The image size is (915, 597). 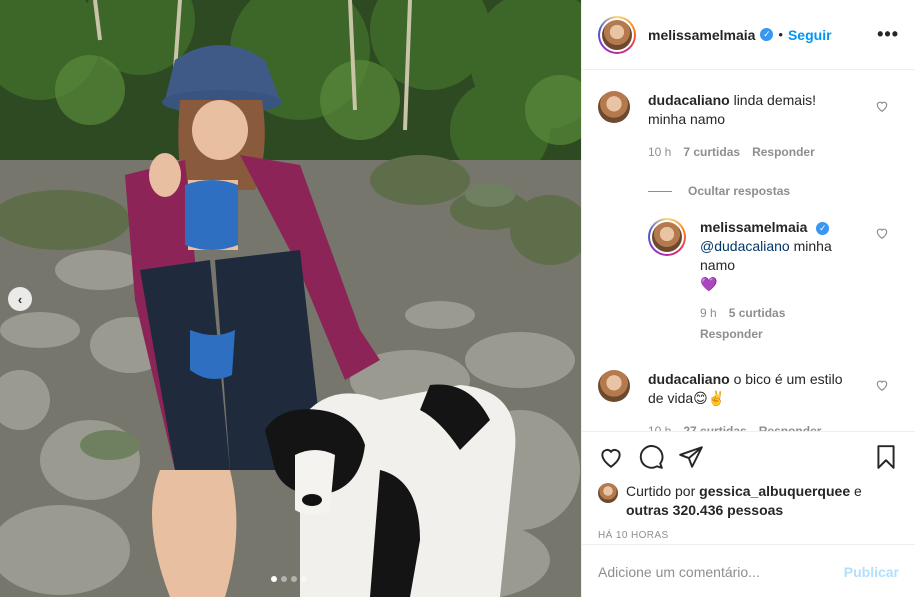 I want to click on author-avatar, so click(x=617, y=34).